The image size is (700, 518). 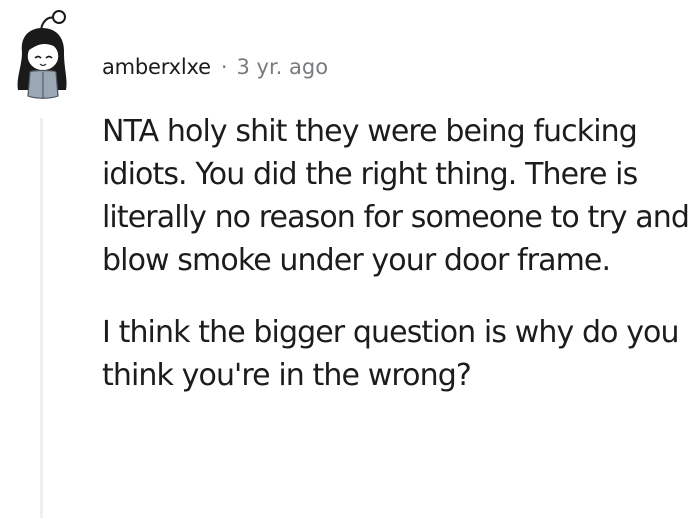 I want to click on comment-header: amberxlxe · 3 yr. ago, so click(x=215, y=67).